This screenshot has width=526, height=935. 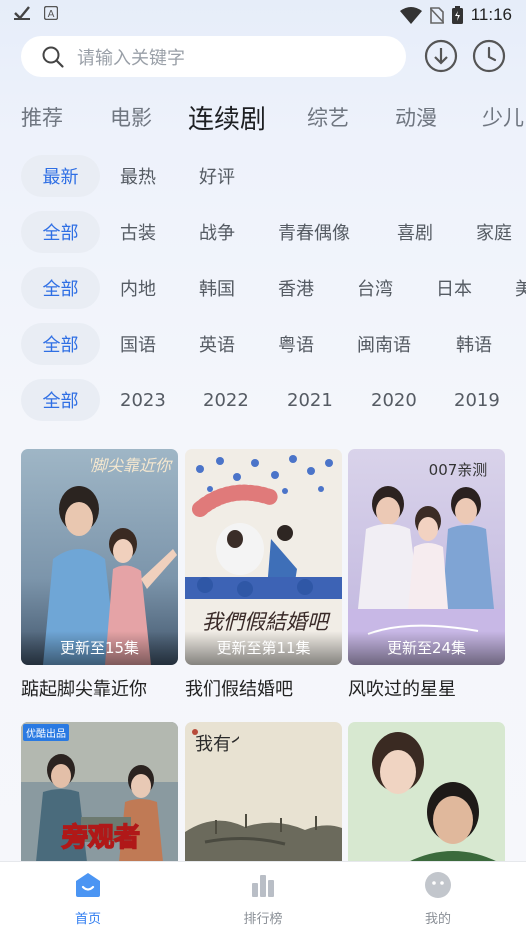 I want to click on filter-chip: 粤语, so click(x=296, y=344).